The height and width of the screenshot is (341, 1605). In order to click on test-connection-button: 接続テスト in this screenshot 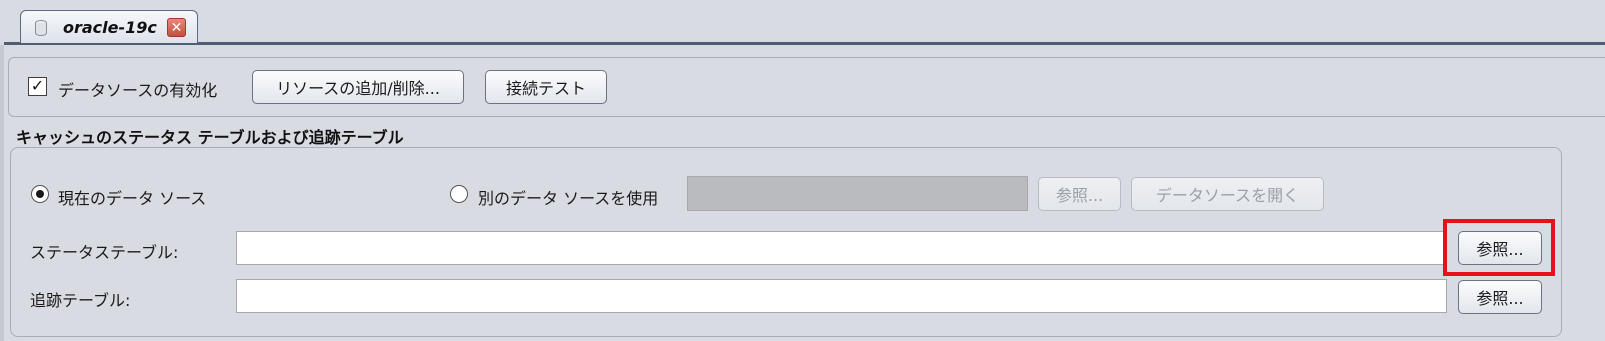, I will do `click(546, 87)`.